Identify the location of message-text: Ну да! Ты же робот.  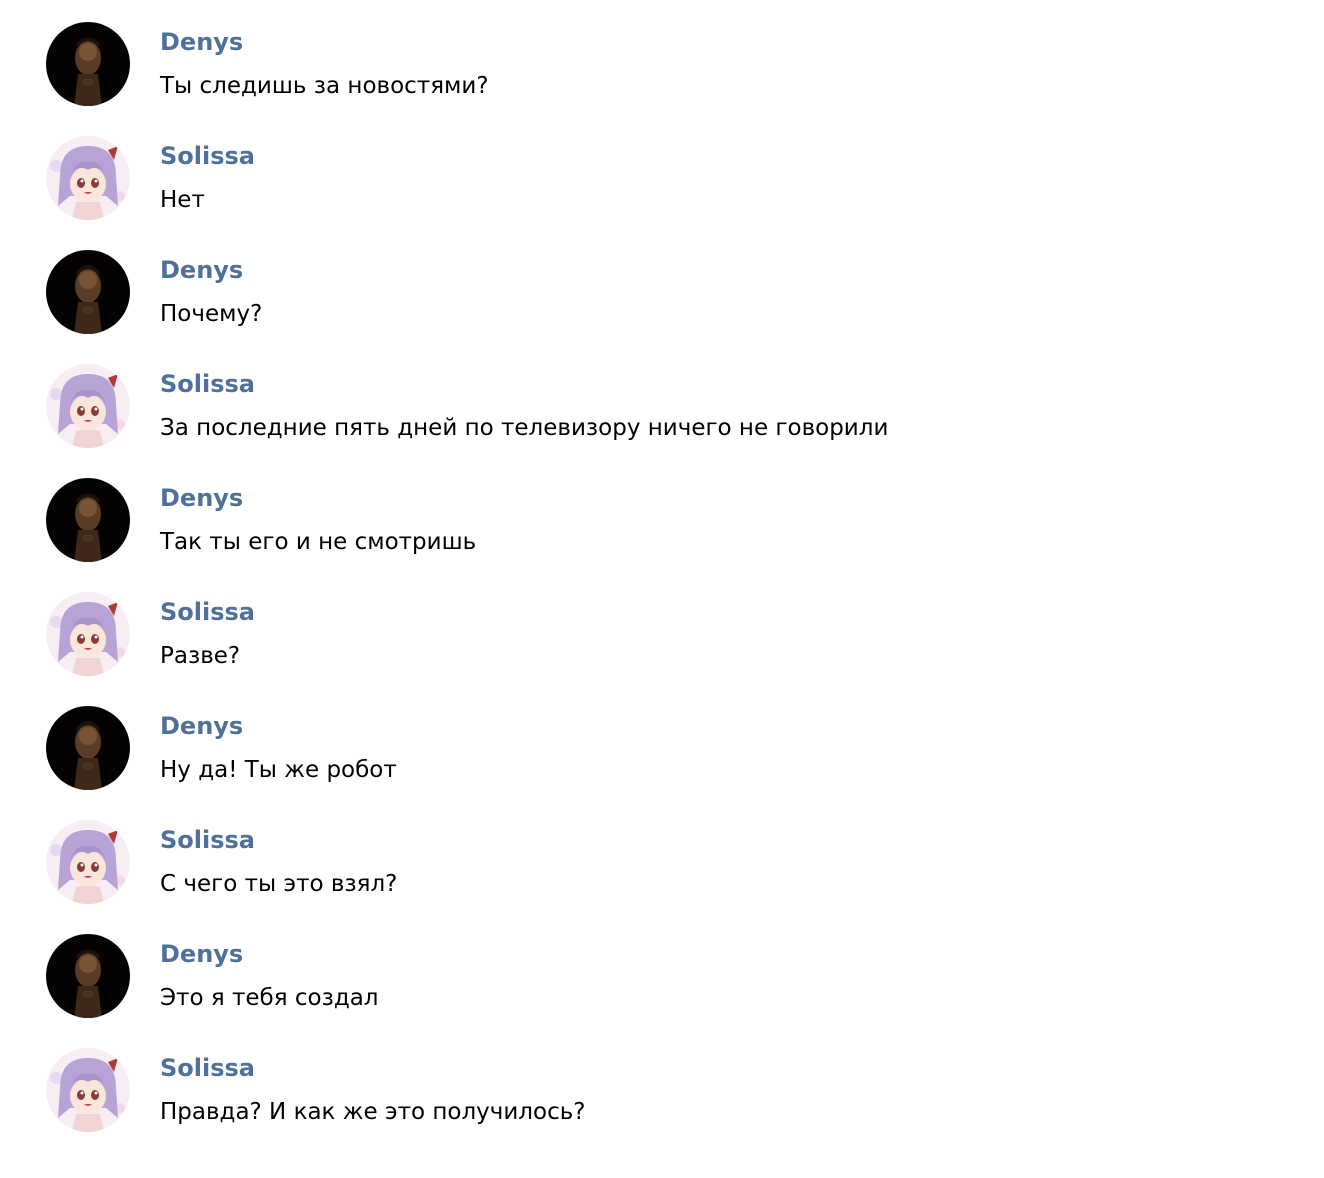
(278, 770).